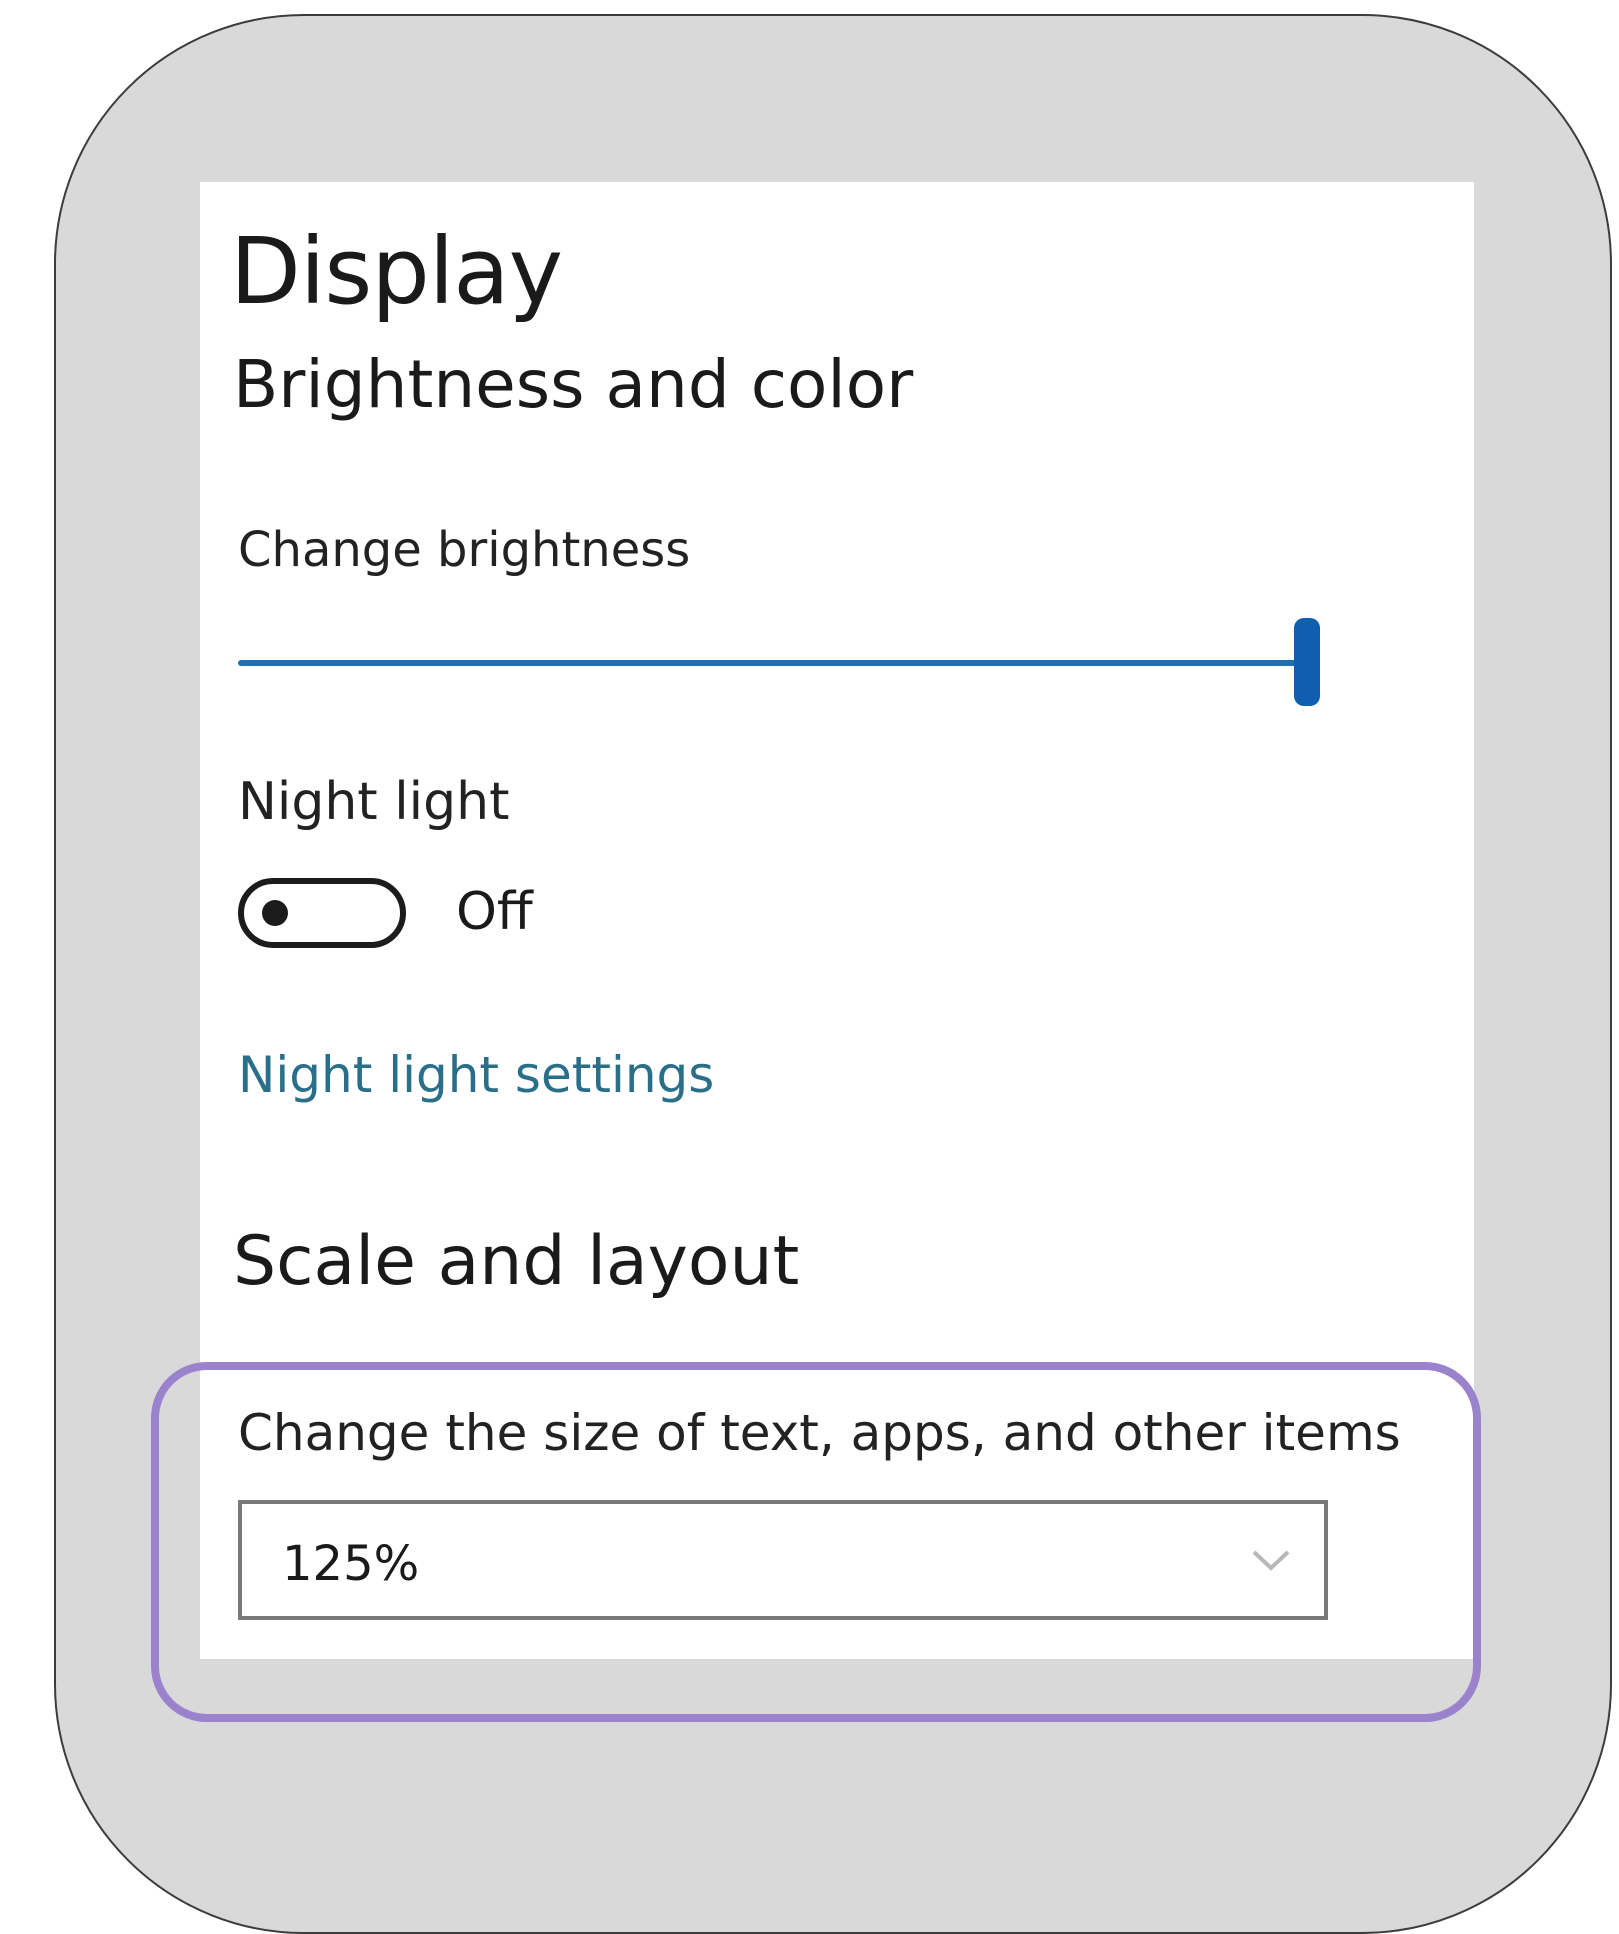  I want to click on chevron-down-icon, so click(1271, 1560).